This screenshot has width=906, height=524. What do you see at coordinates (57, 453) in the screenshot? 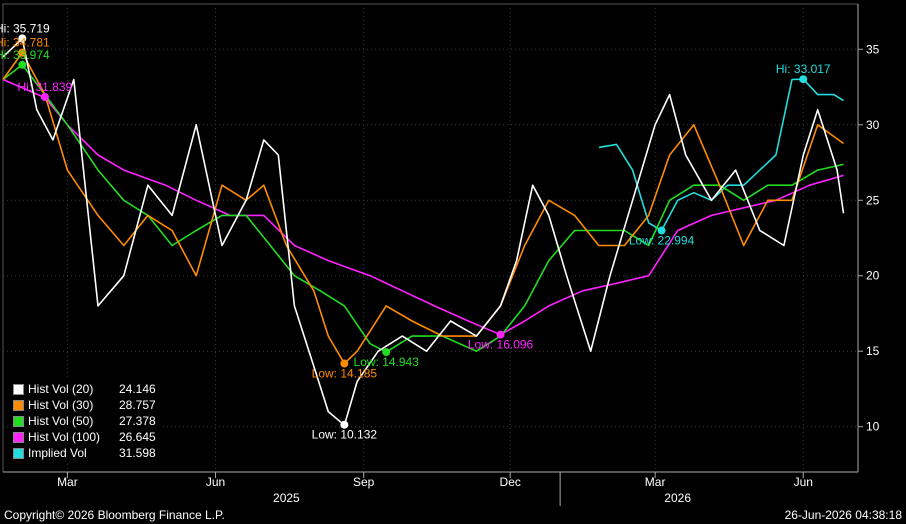
I see `legend-label: Implied Vol` at bounding box center [57, 453].